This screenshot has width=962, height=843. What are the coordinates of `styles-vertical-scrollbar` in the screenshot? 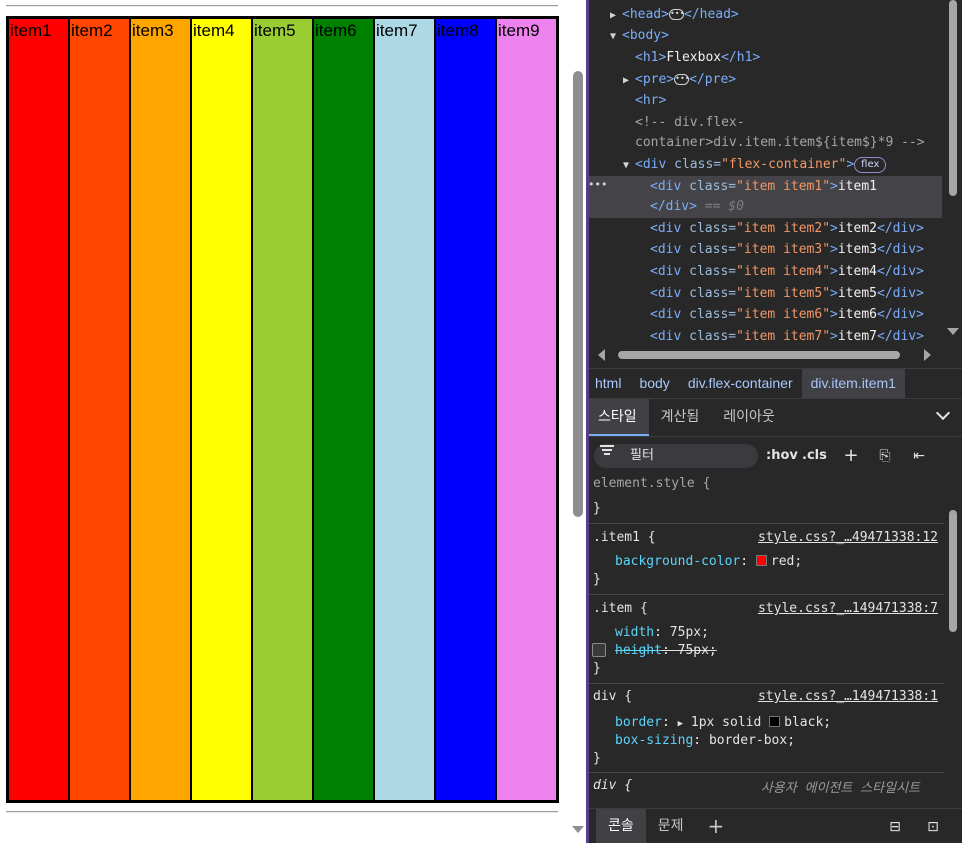 It's located at (953, 640).